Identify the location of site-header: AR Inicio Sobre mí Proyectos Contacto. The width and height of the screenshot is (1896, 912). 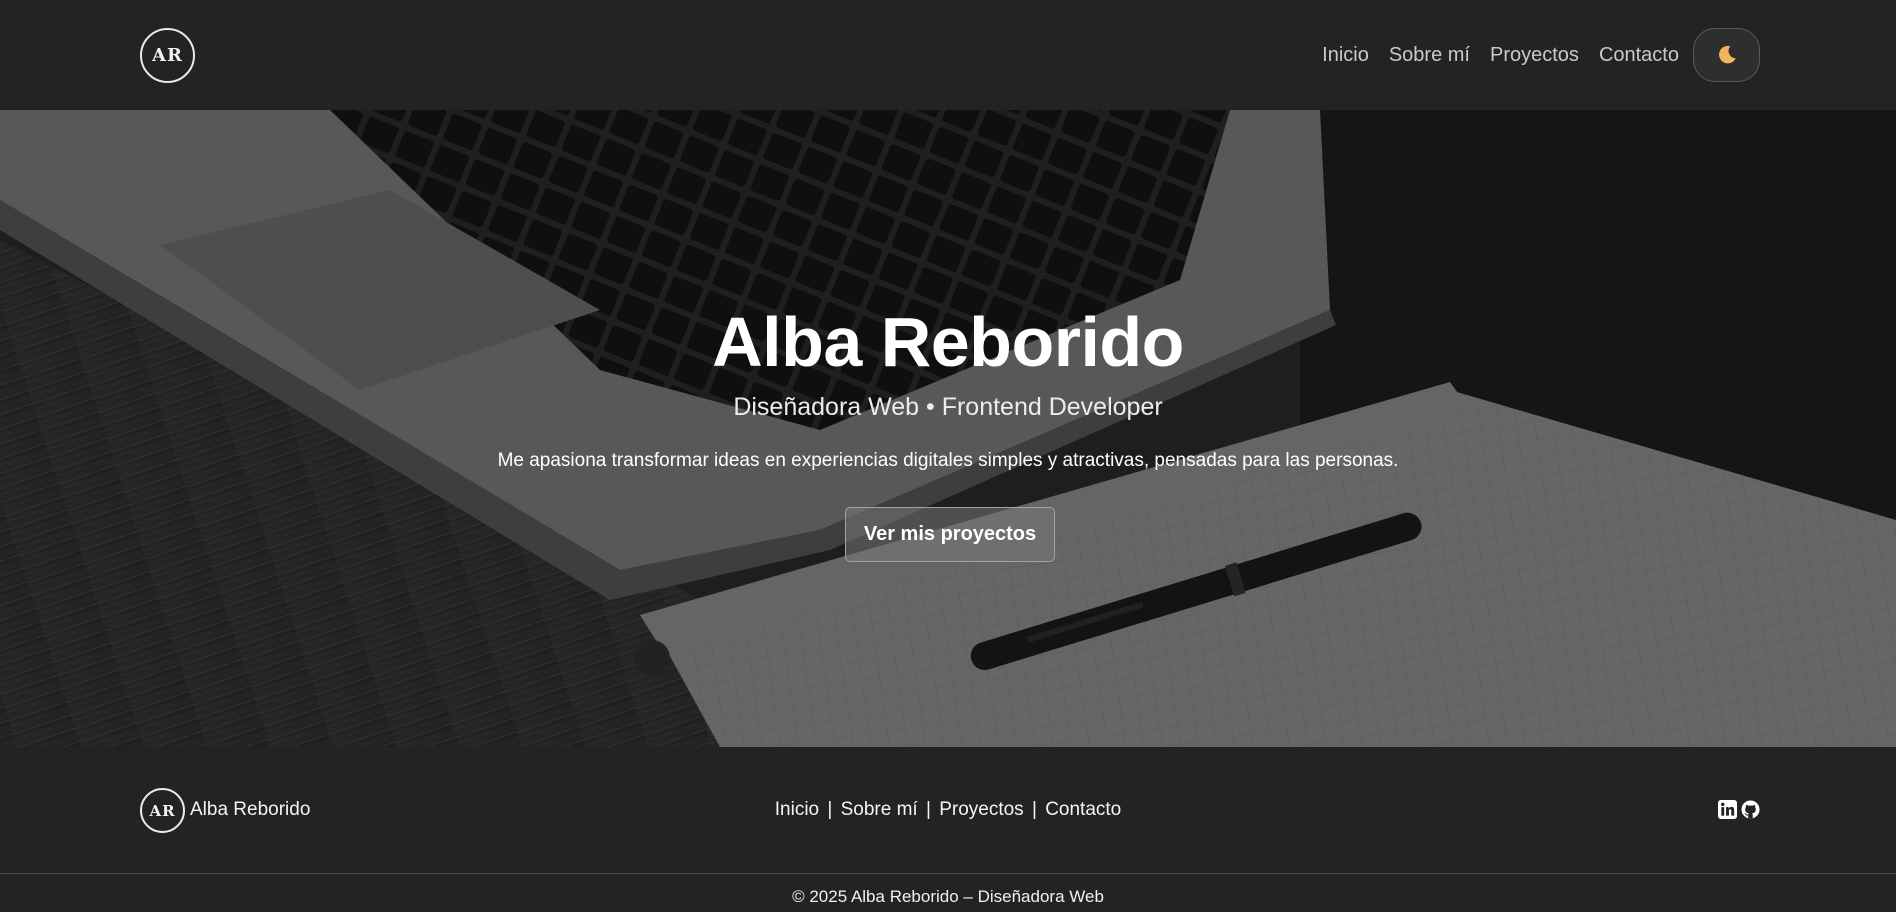
(948, 55).